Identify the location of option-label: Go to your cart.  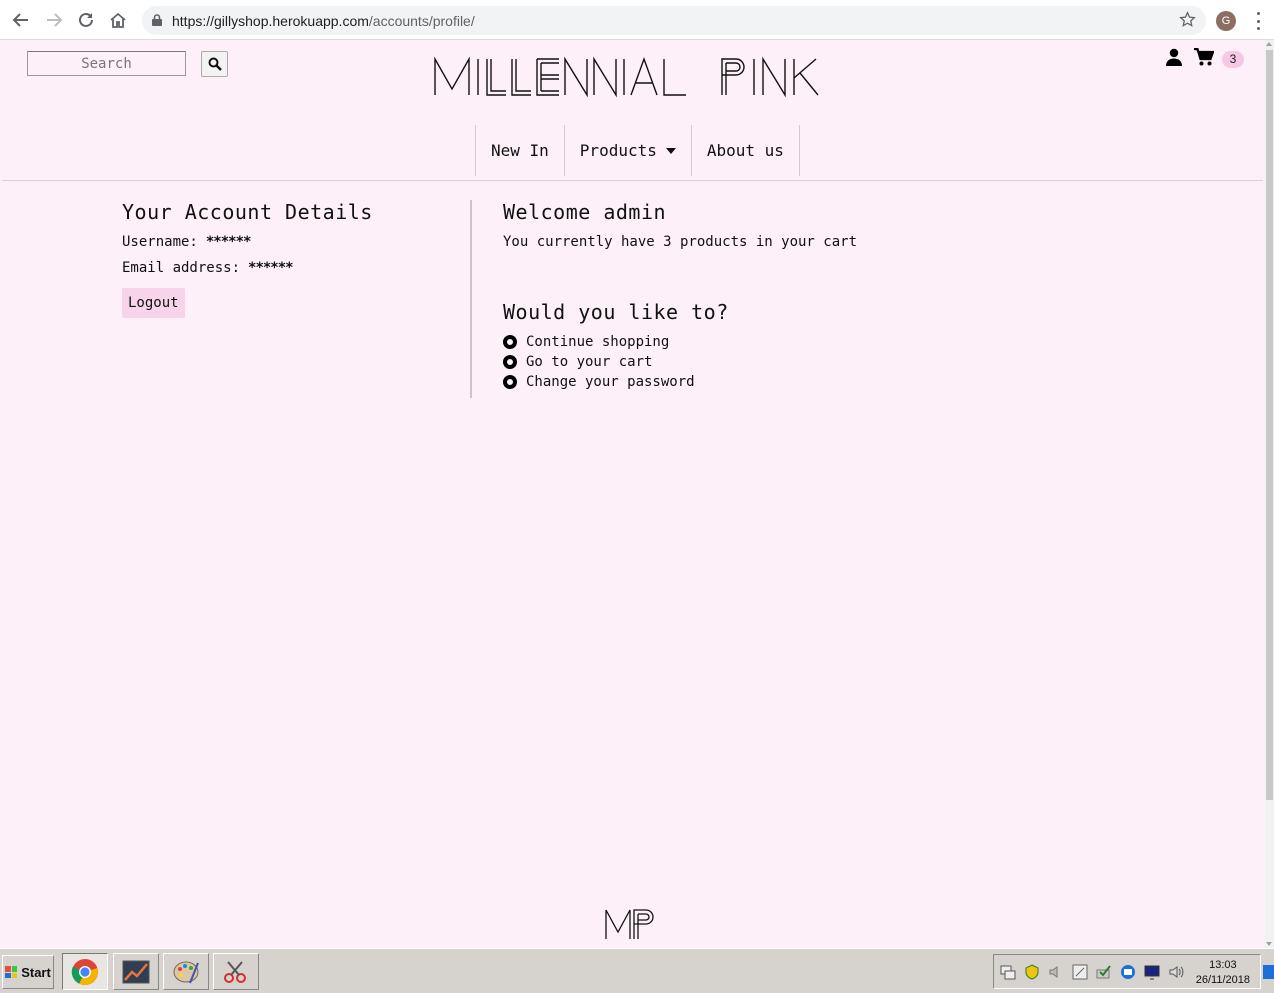
(589, 362).